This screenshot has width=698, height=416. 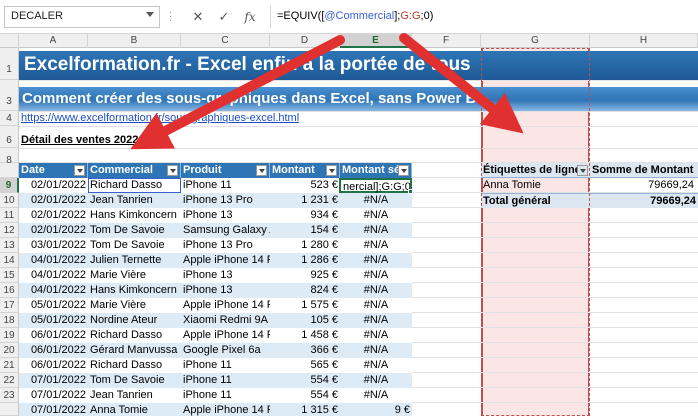 What do you see at coordinates (134, 41) in the screenshot?
I see `column-header-b: B` at bounding box center [134, 41].